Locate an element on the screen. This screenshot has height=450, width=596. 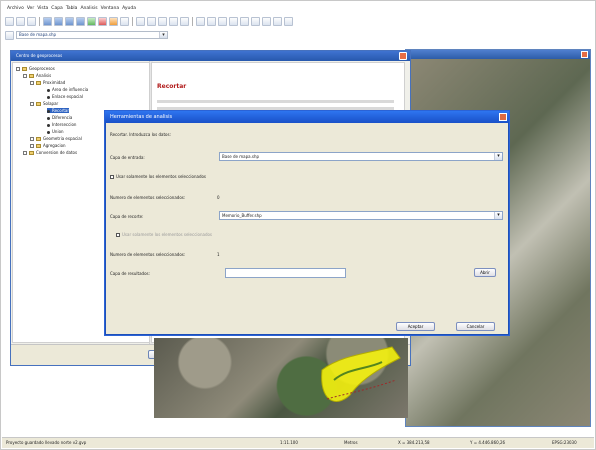
map-window-title is located at coordinates (498, 54).